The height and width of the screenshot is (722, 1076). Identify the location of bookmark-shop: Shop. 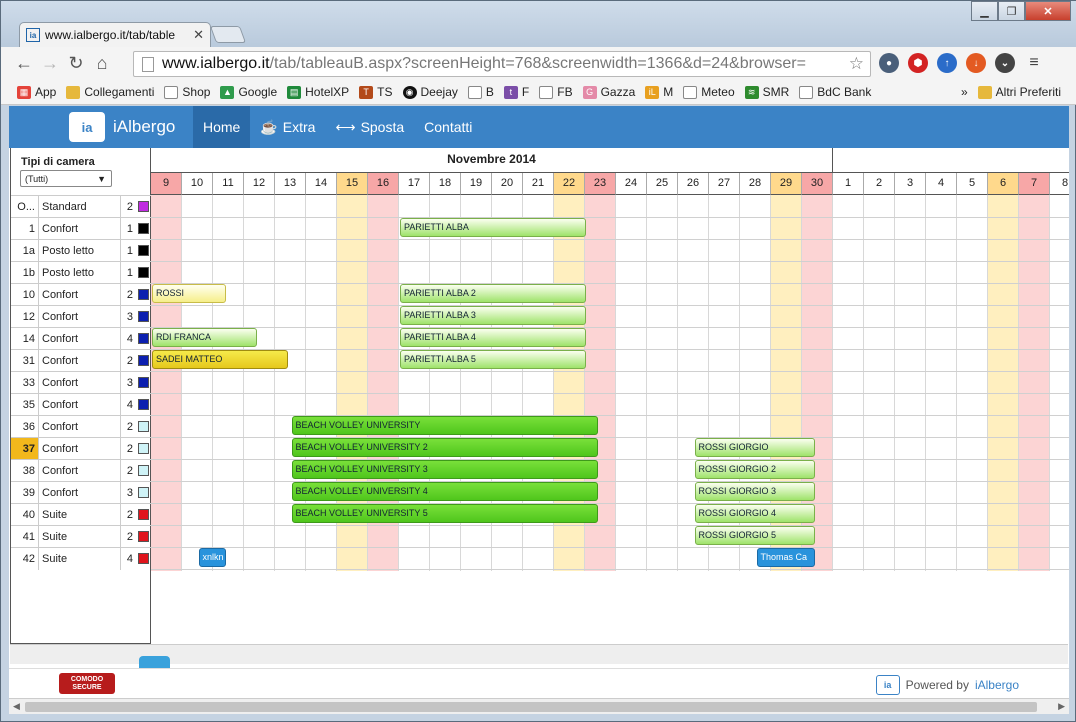
(187, 92).